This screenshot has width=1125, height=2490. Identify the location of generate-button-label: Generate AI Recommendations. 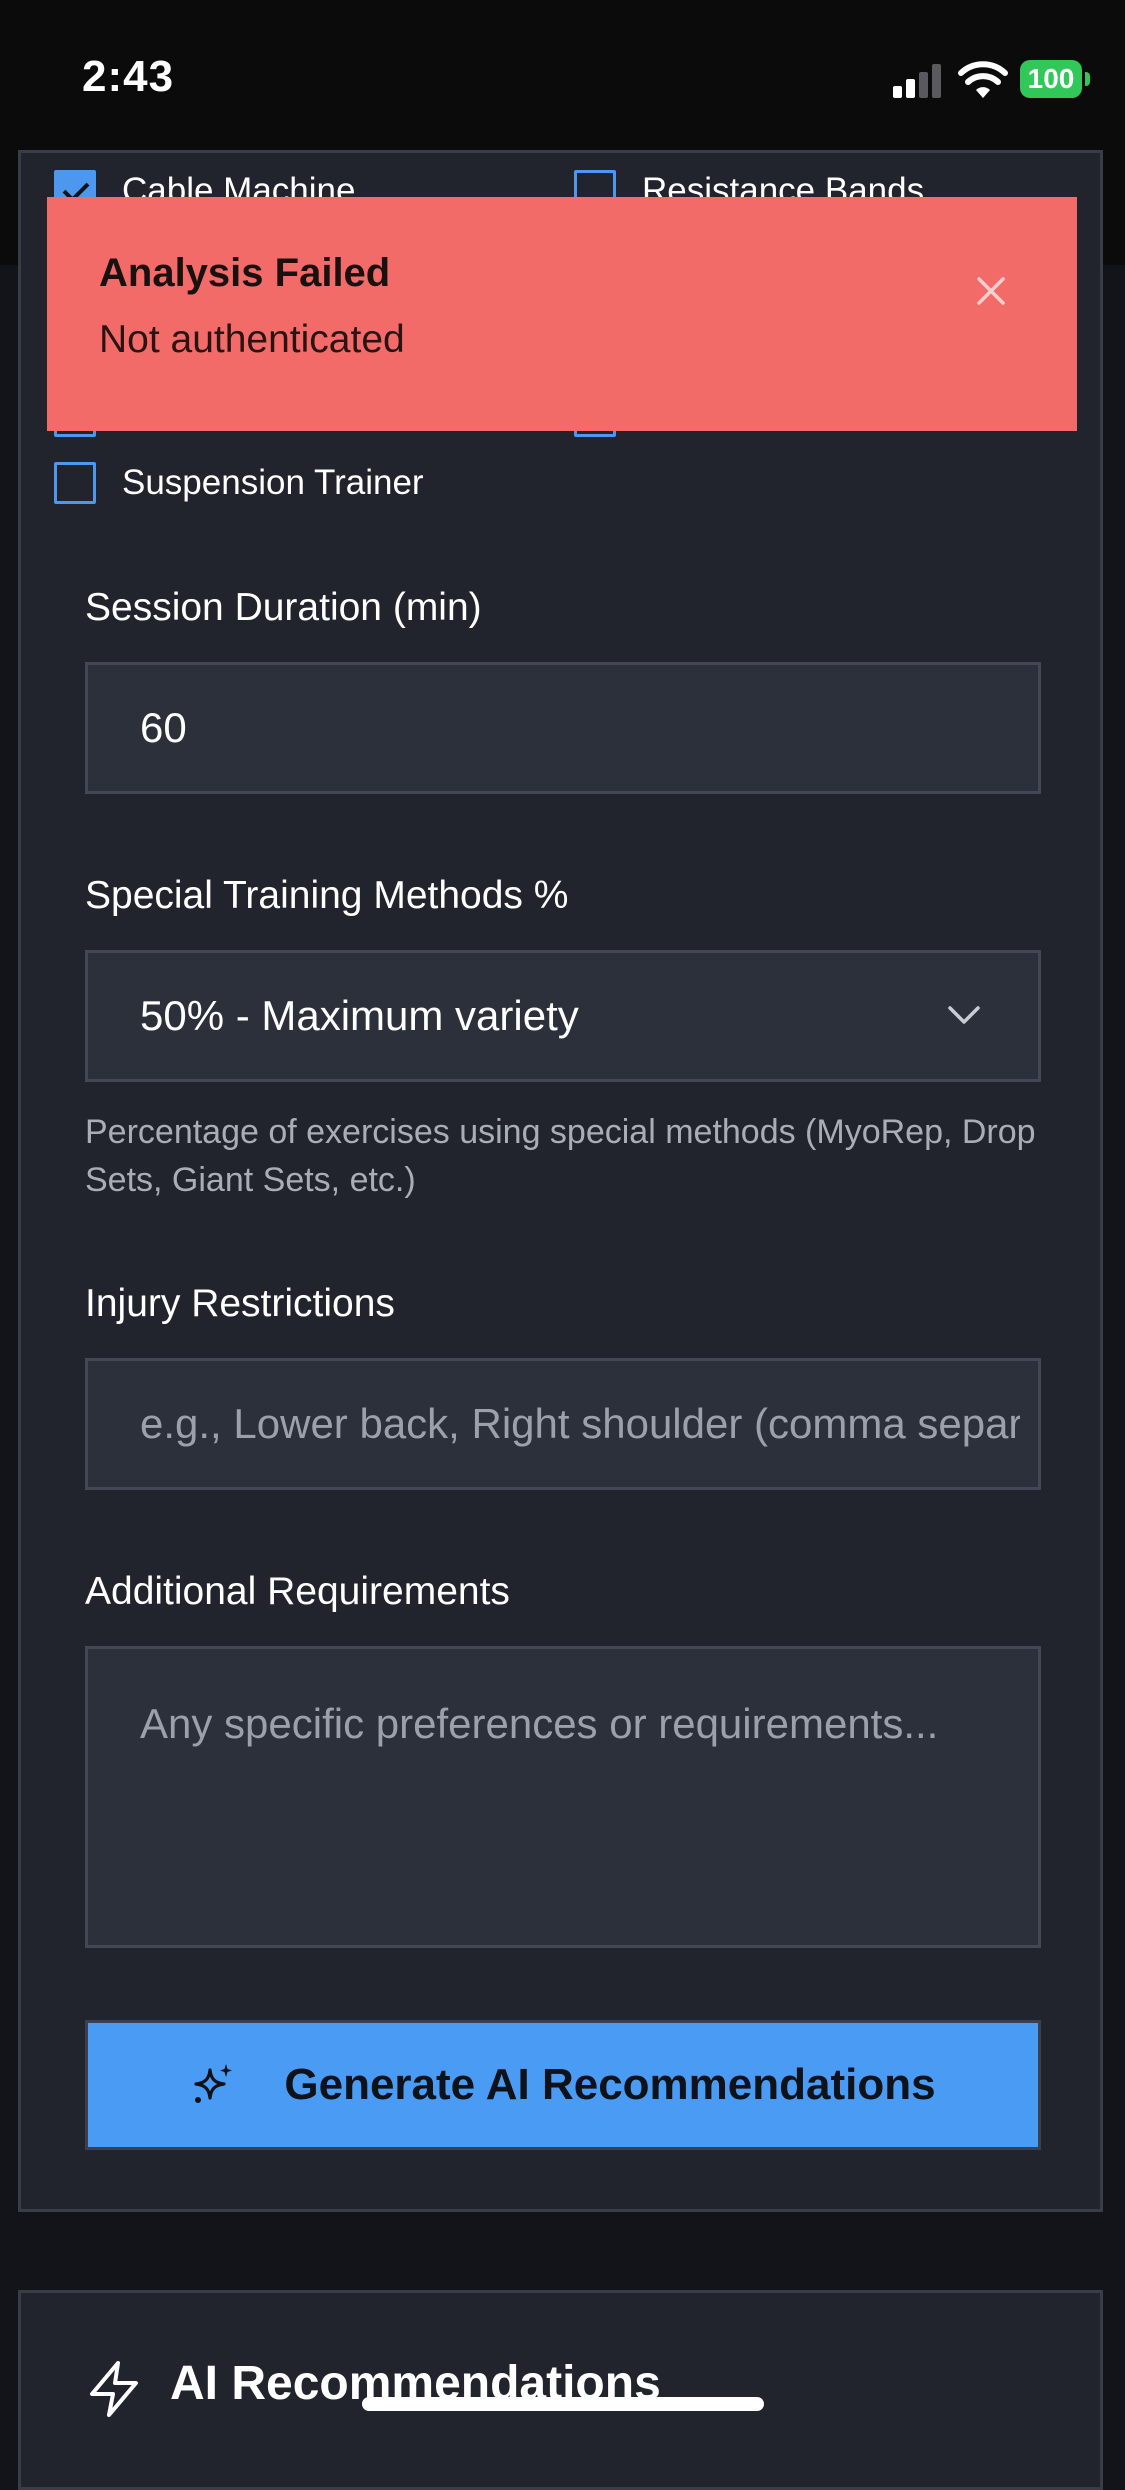
(610, 2084).